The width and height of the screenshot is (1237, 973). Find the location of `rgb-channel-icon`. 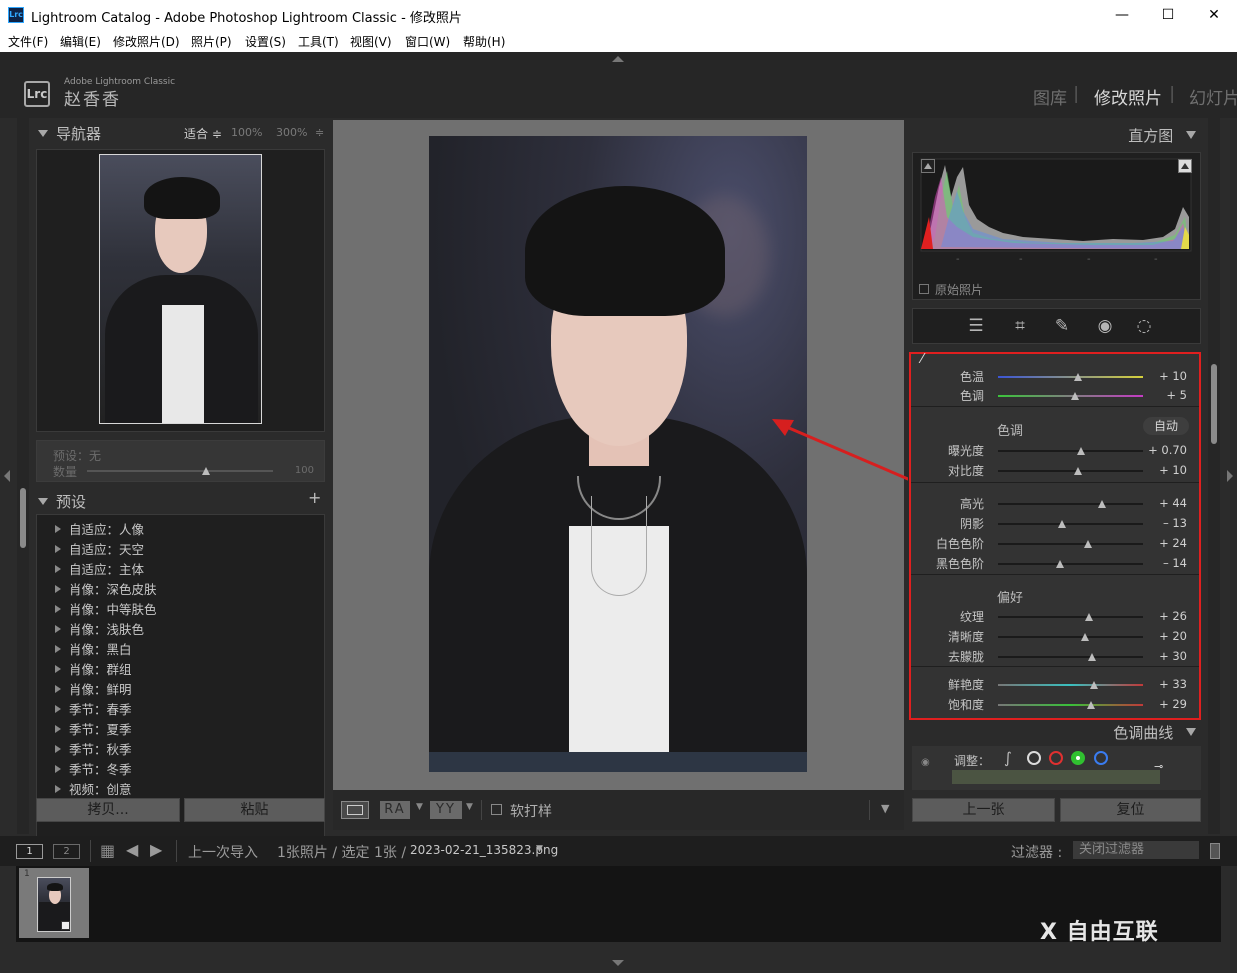

rgb-channel-icon is located at coordinates (1034, 758).